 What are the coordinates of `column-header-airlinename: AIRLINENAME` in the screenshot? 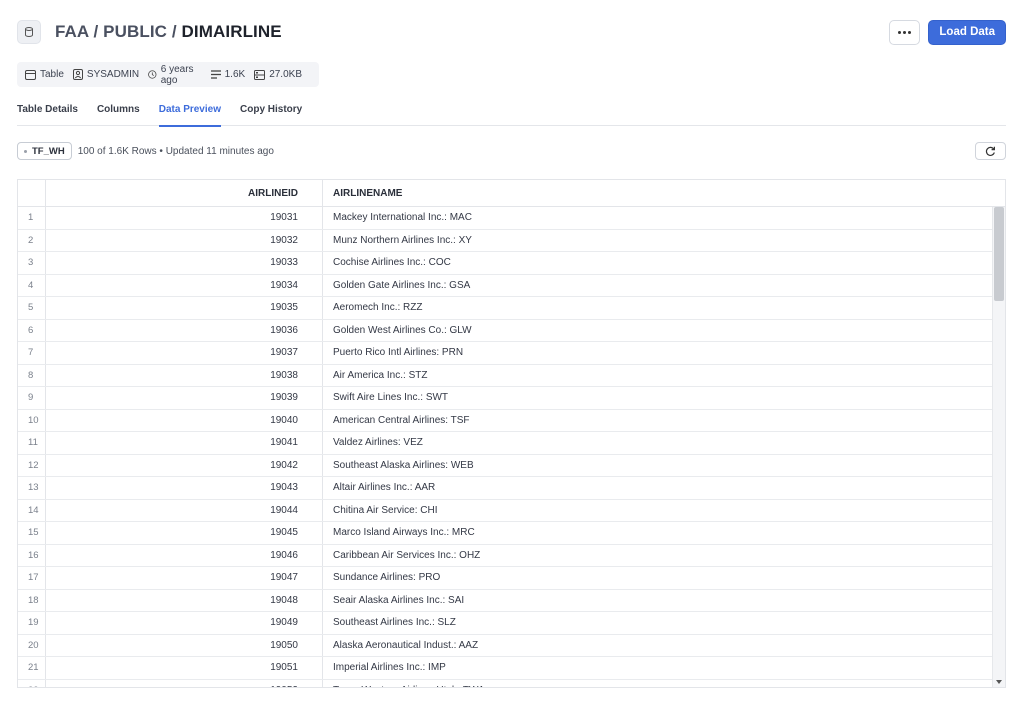 It's located at (664, 193).